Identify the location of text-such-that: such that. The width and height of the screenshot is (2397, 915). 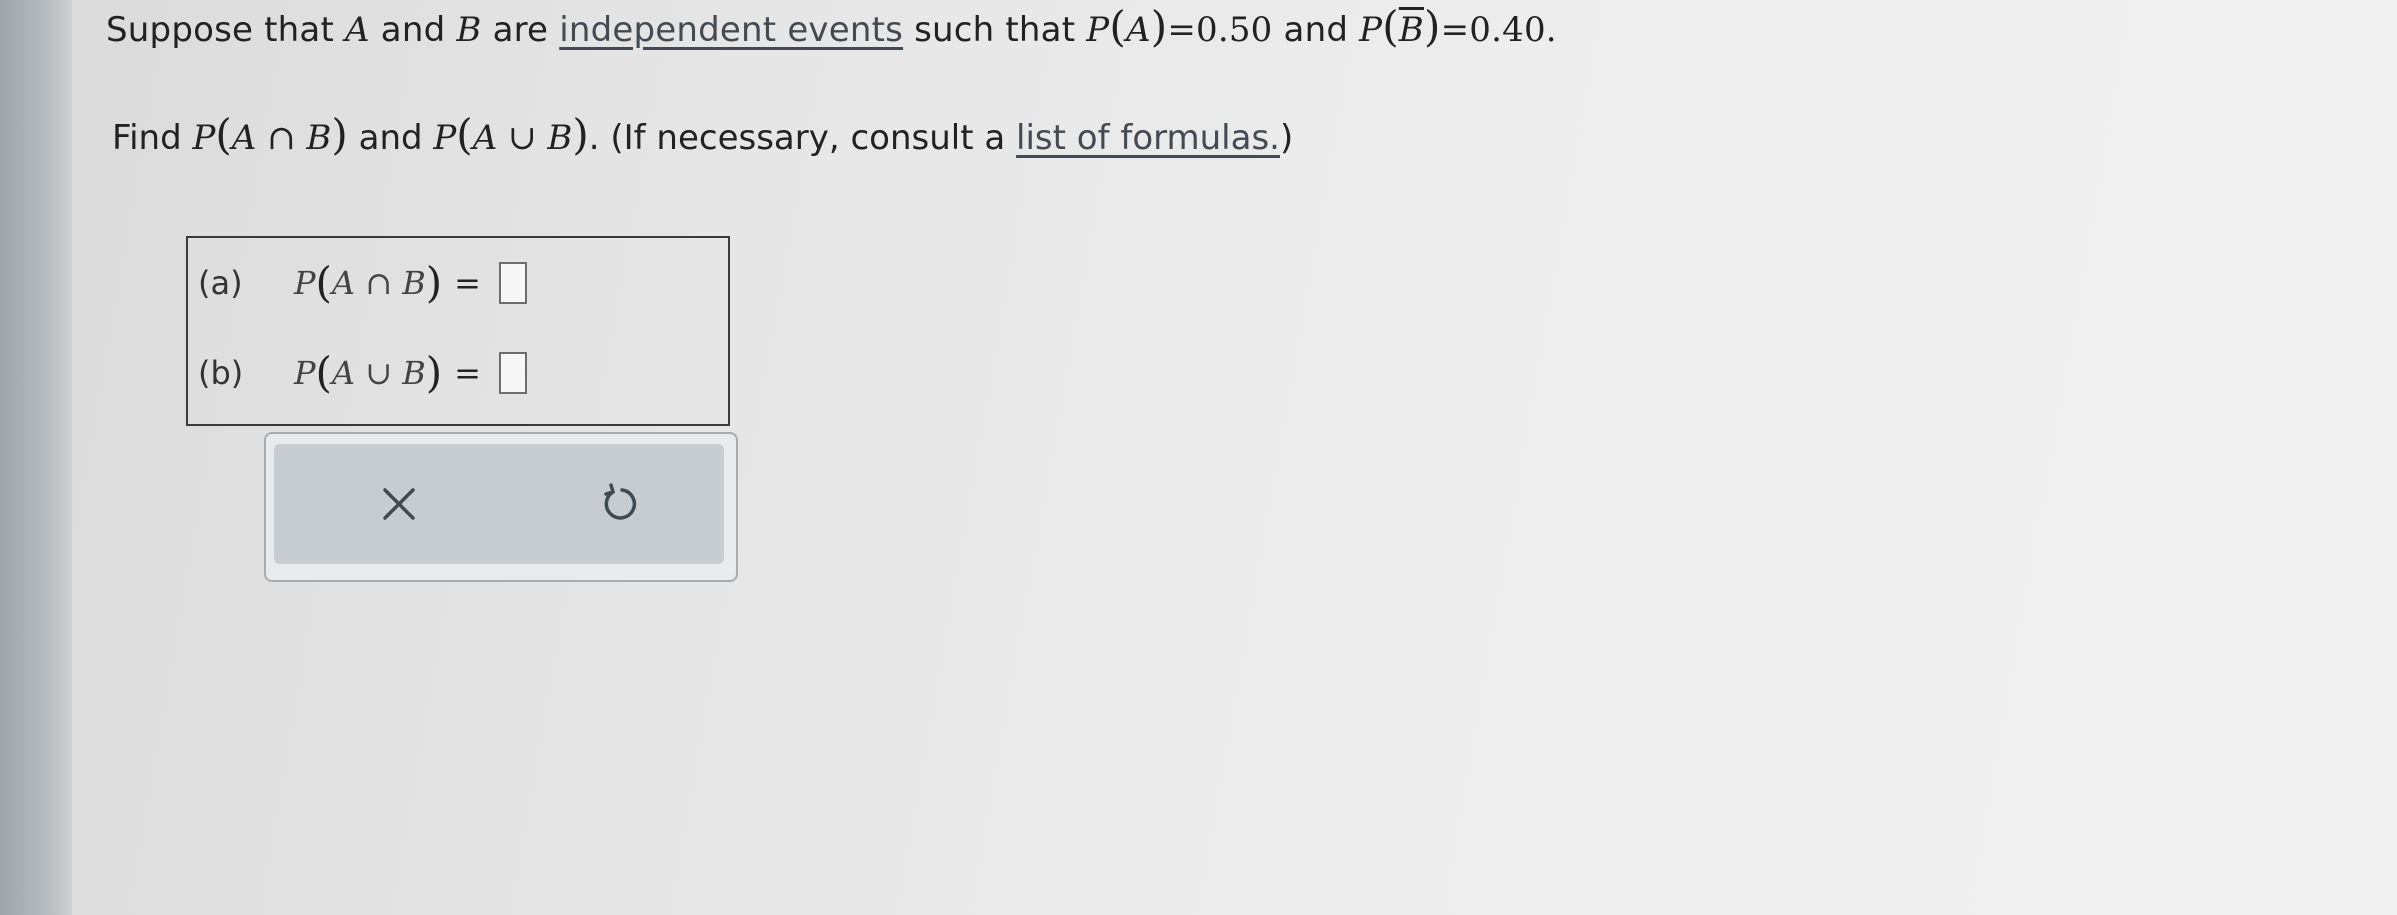
(995, 30).